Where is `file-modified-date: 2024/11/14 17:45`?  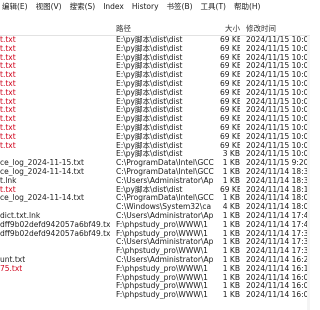
file-modified-date: 2024/11/14 17:45 is located at coordinates (278, 215).